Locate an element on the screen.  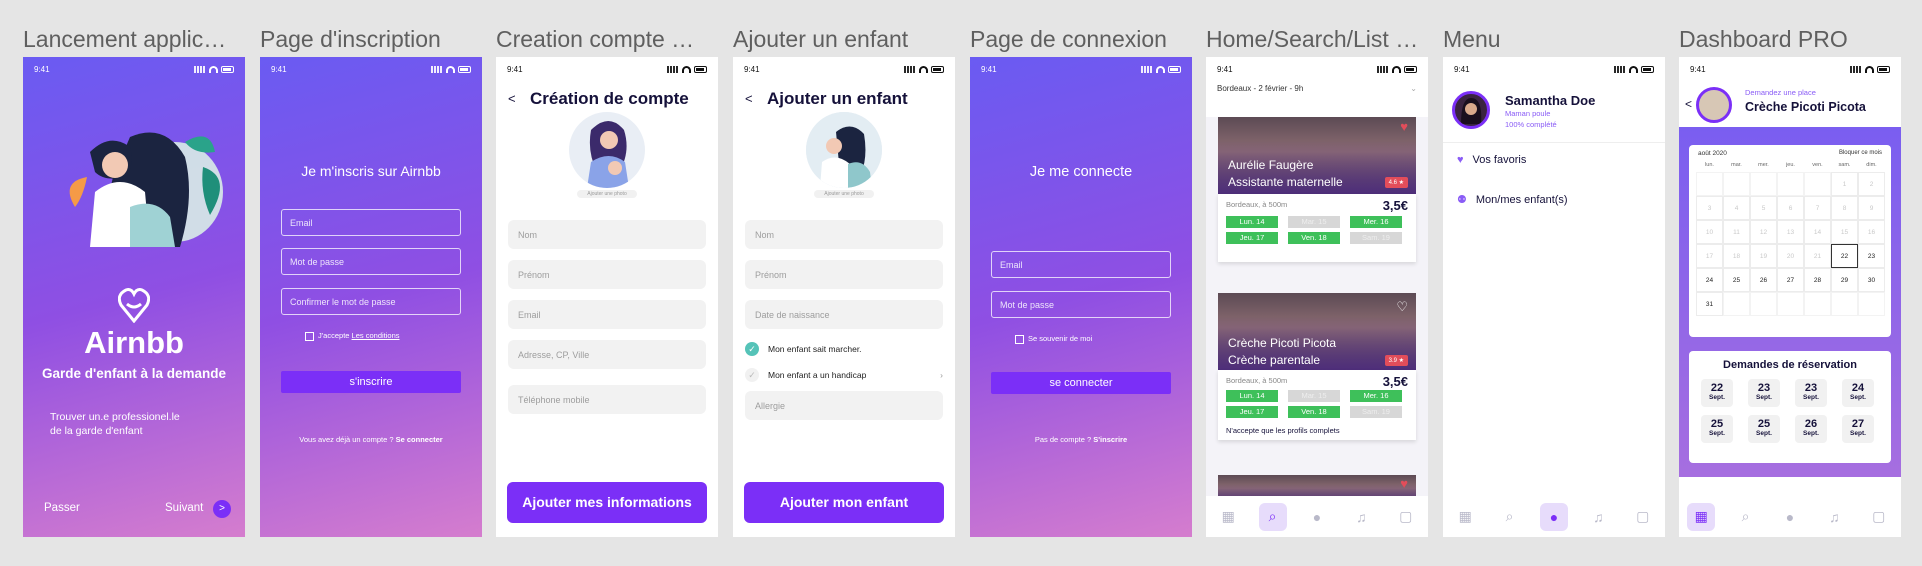
menu-item-children: ⚉ Mon/mes enfant(s) is located at coordinates (1512, 200).